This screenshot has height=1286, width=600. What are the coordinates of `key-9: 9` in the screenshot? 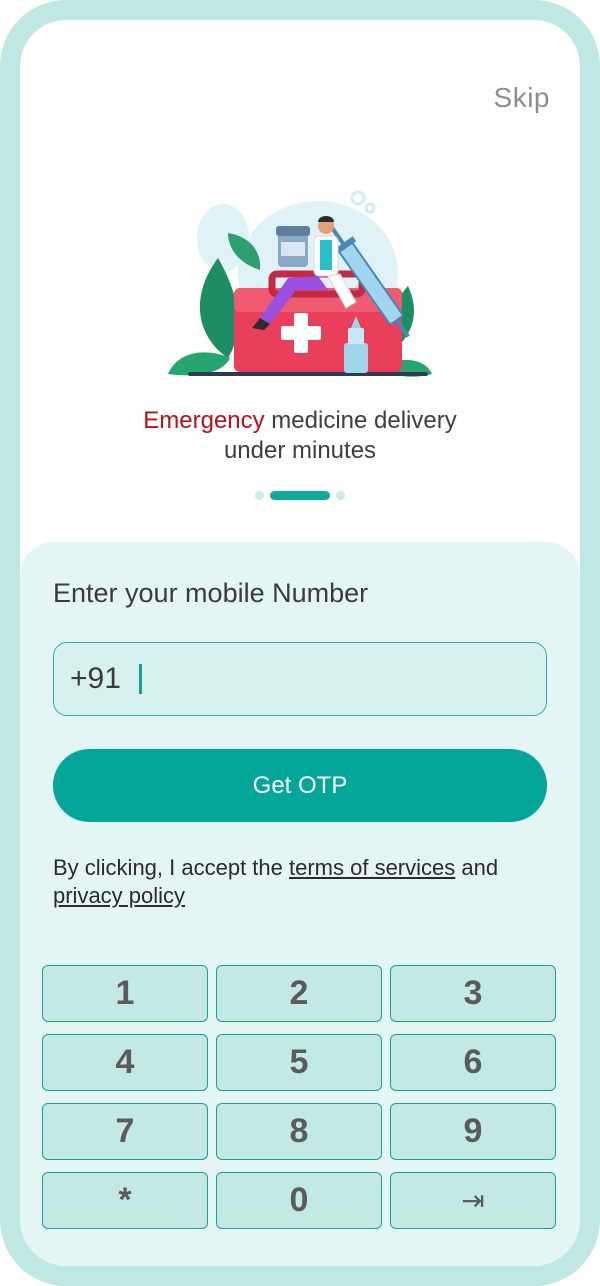 It's located at (473, 1131).